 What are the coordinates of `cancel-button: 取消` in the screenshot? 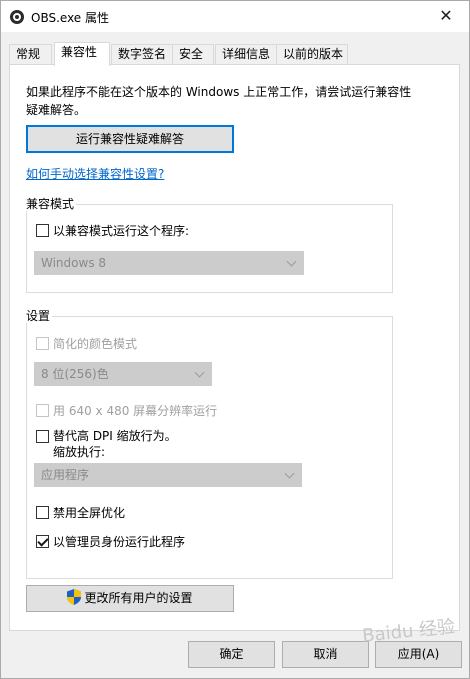 It's located at (325, 654).